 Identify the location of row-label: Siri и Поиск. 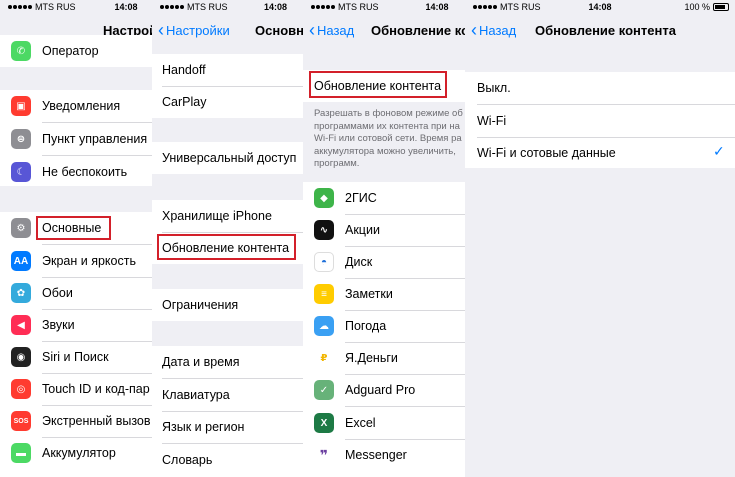
(75, 357).